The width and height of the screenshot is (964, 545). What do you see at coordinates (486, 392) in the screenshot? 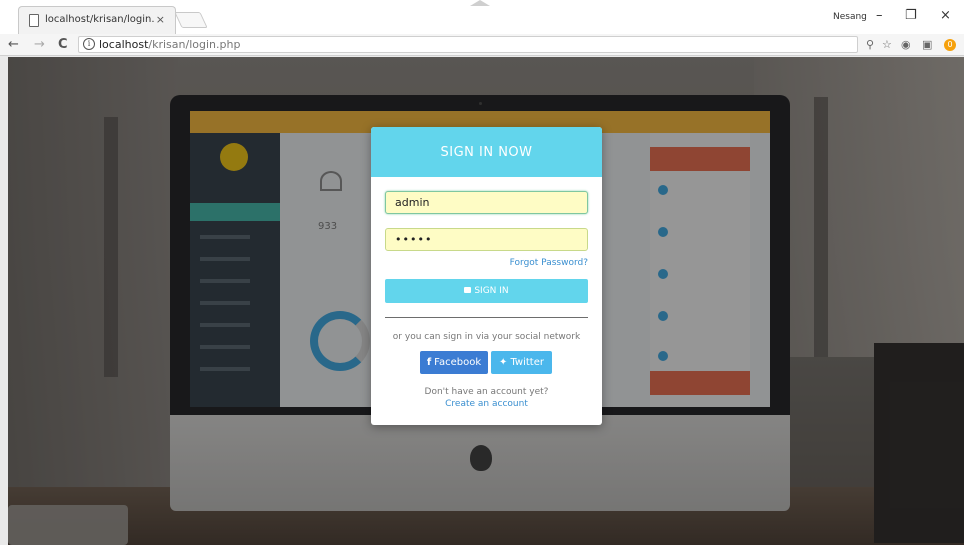
I see `no-account-text: Don't have an account yet?` at bounding box center [486, 392].